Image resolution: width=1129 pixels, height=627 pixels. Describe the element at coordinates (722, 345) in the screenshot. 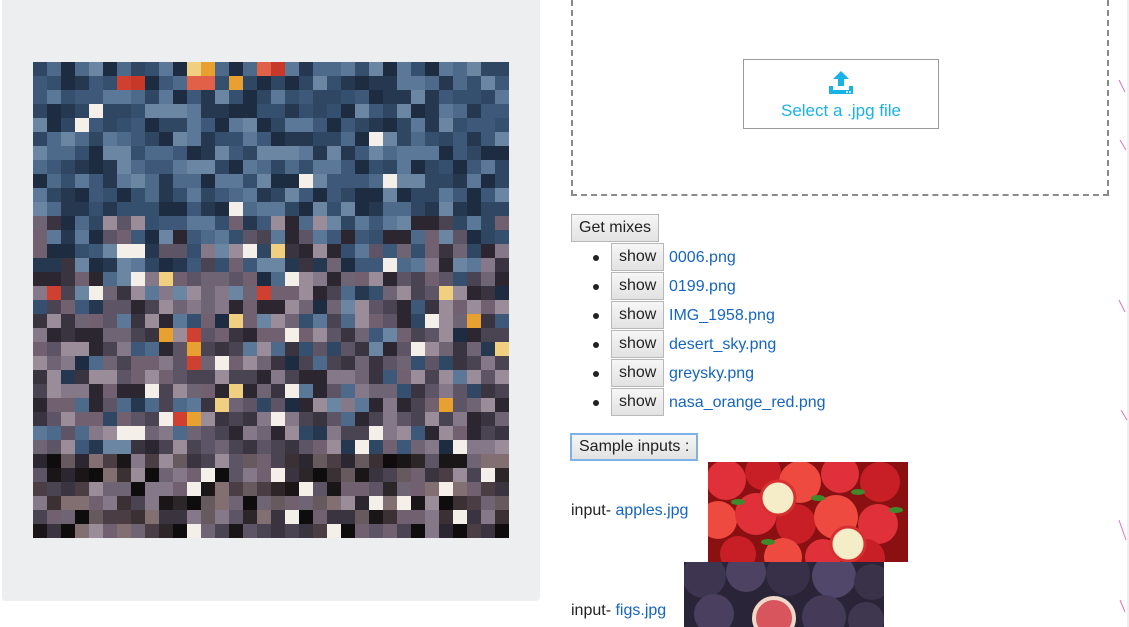

I see `mix-link: desert_sky.png` at that location.